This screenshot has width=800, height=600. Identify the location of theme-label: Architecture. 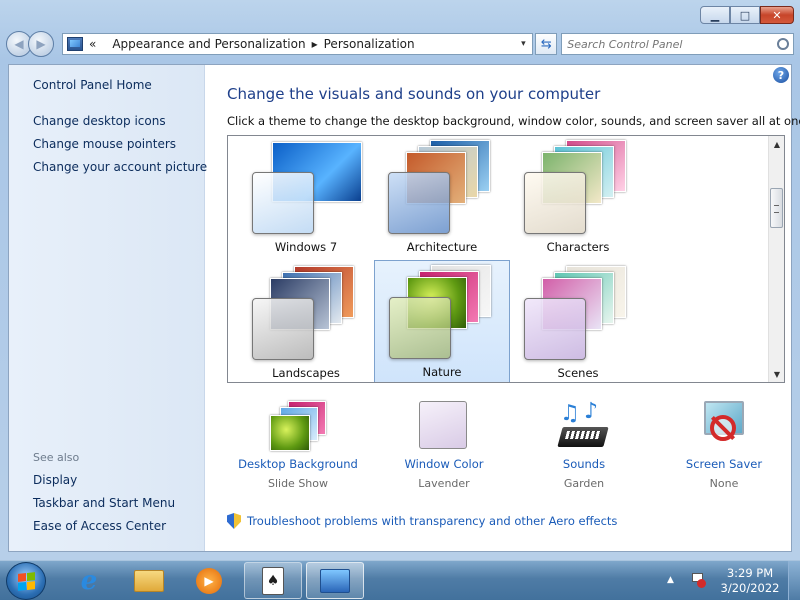
(442, 247).